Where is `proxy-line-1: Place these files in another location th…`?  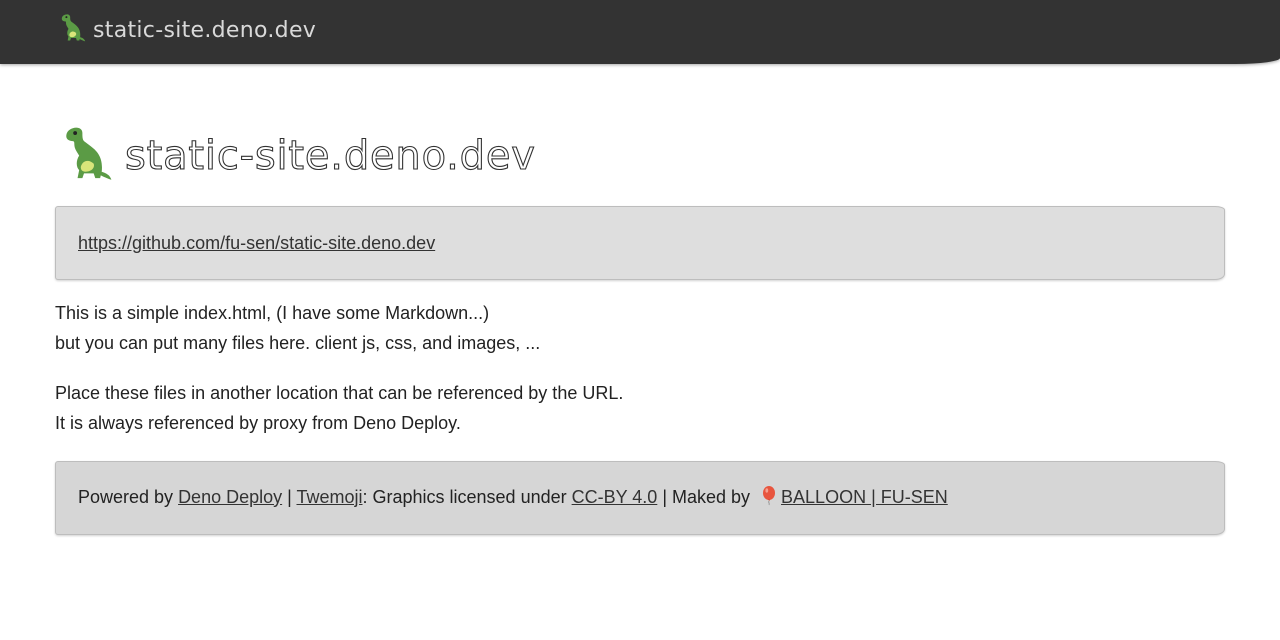 proxy-line-1: Place these files in another location th… is located at coordinates (339, 393).